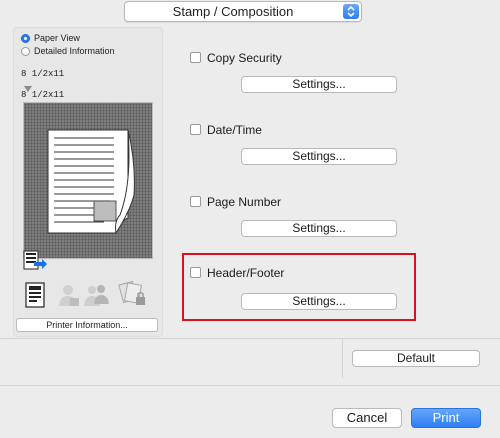 The image size is (500, 438). Describe the element at coordinates (233, 11) in the screenshot. I see `section-popup-label: Stamp / Composition` at that location.